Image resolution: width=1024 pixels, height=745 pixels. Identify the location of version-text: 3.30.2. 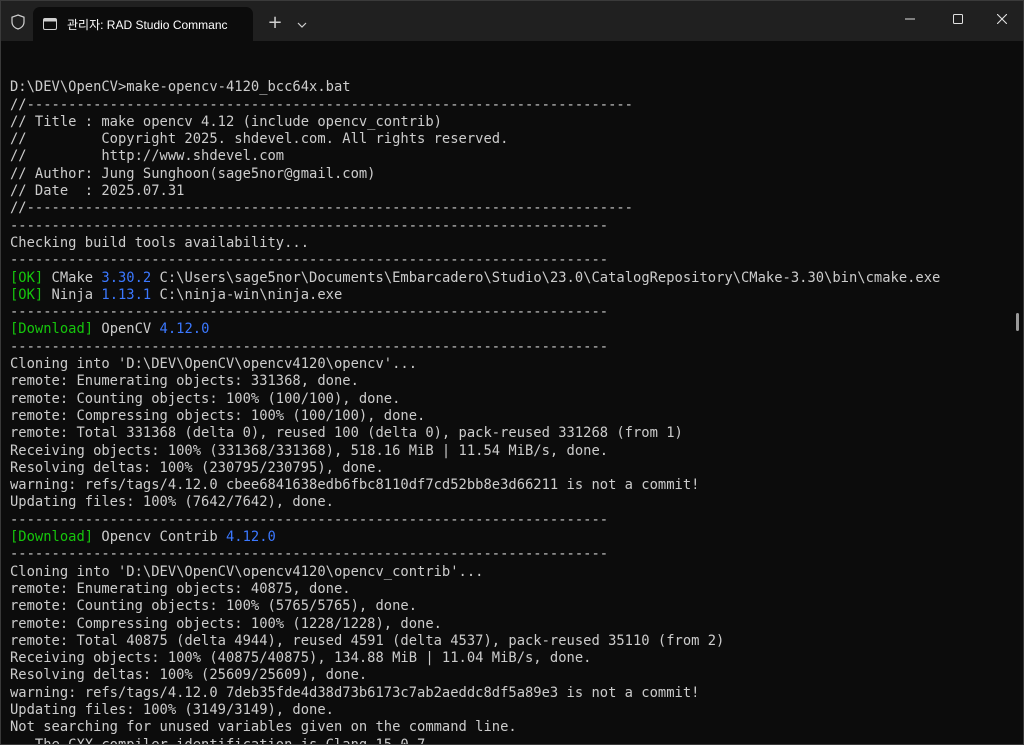
(126, 277).